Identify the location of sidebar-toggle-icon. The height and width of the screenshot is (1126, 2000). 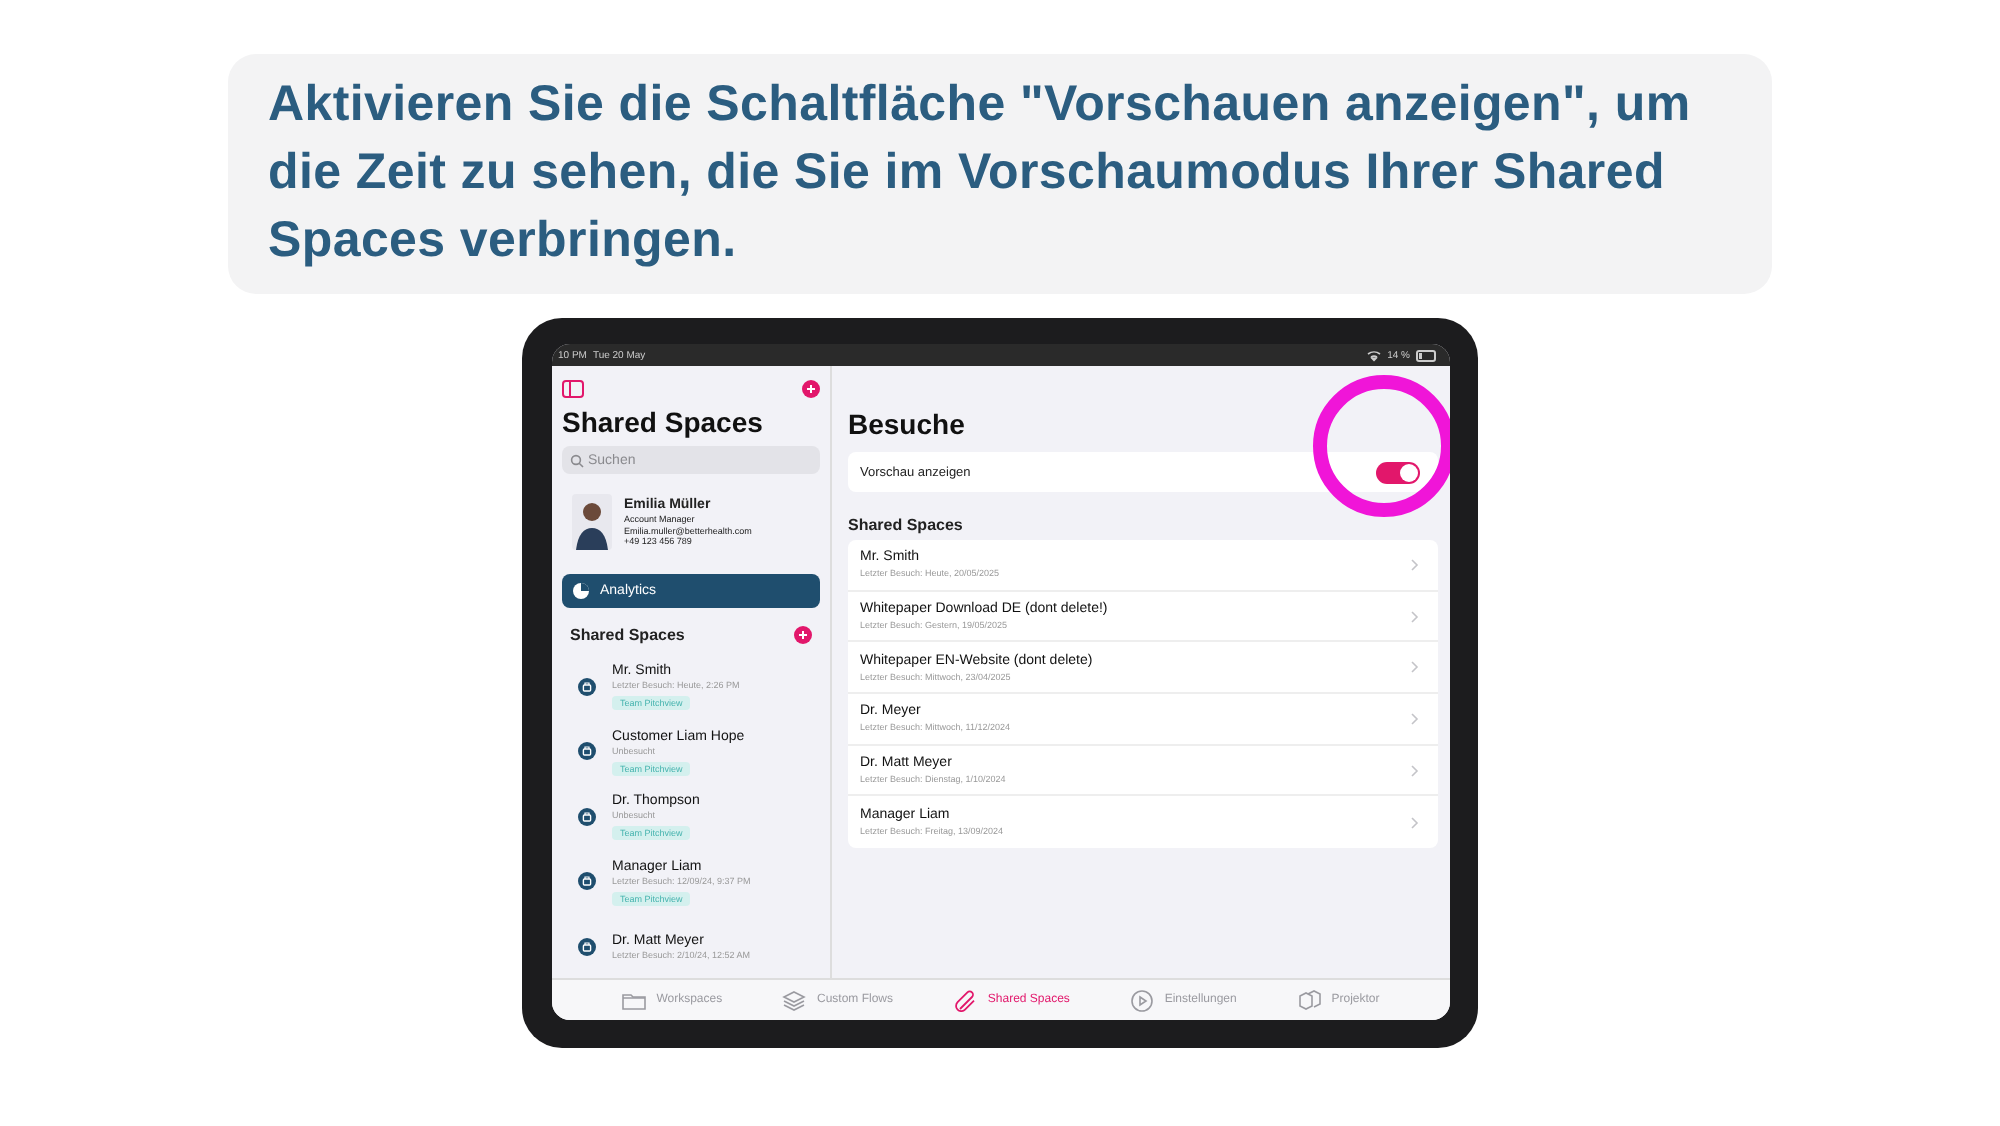
(573, 388).